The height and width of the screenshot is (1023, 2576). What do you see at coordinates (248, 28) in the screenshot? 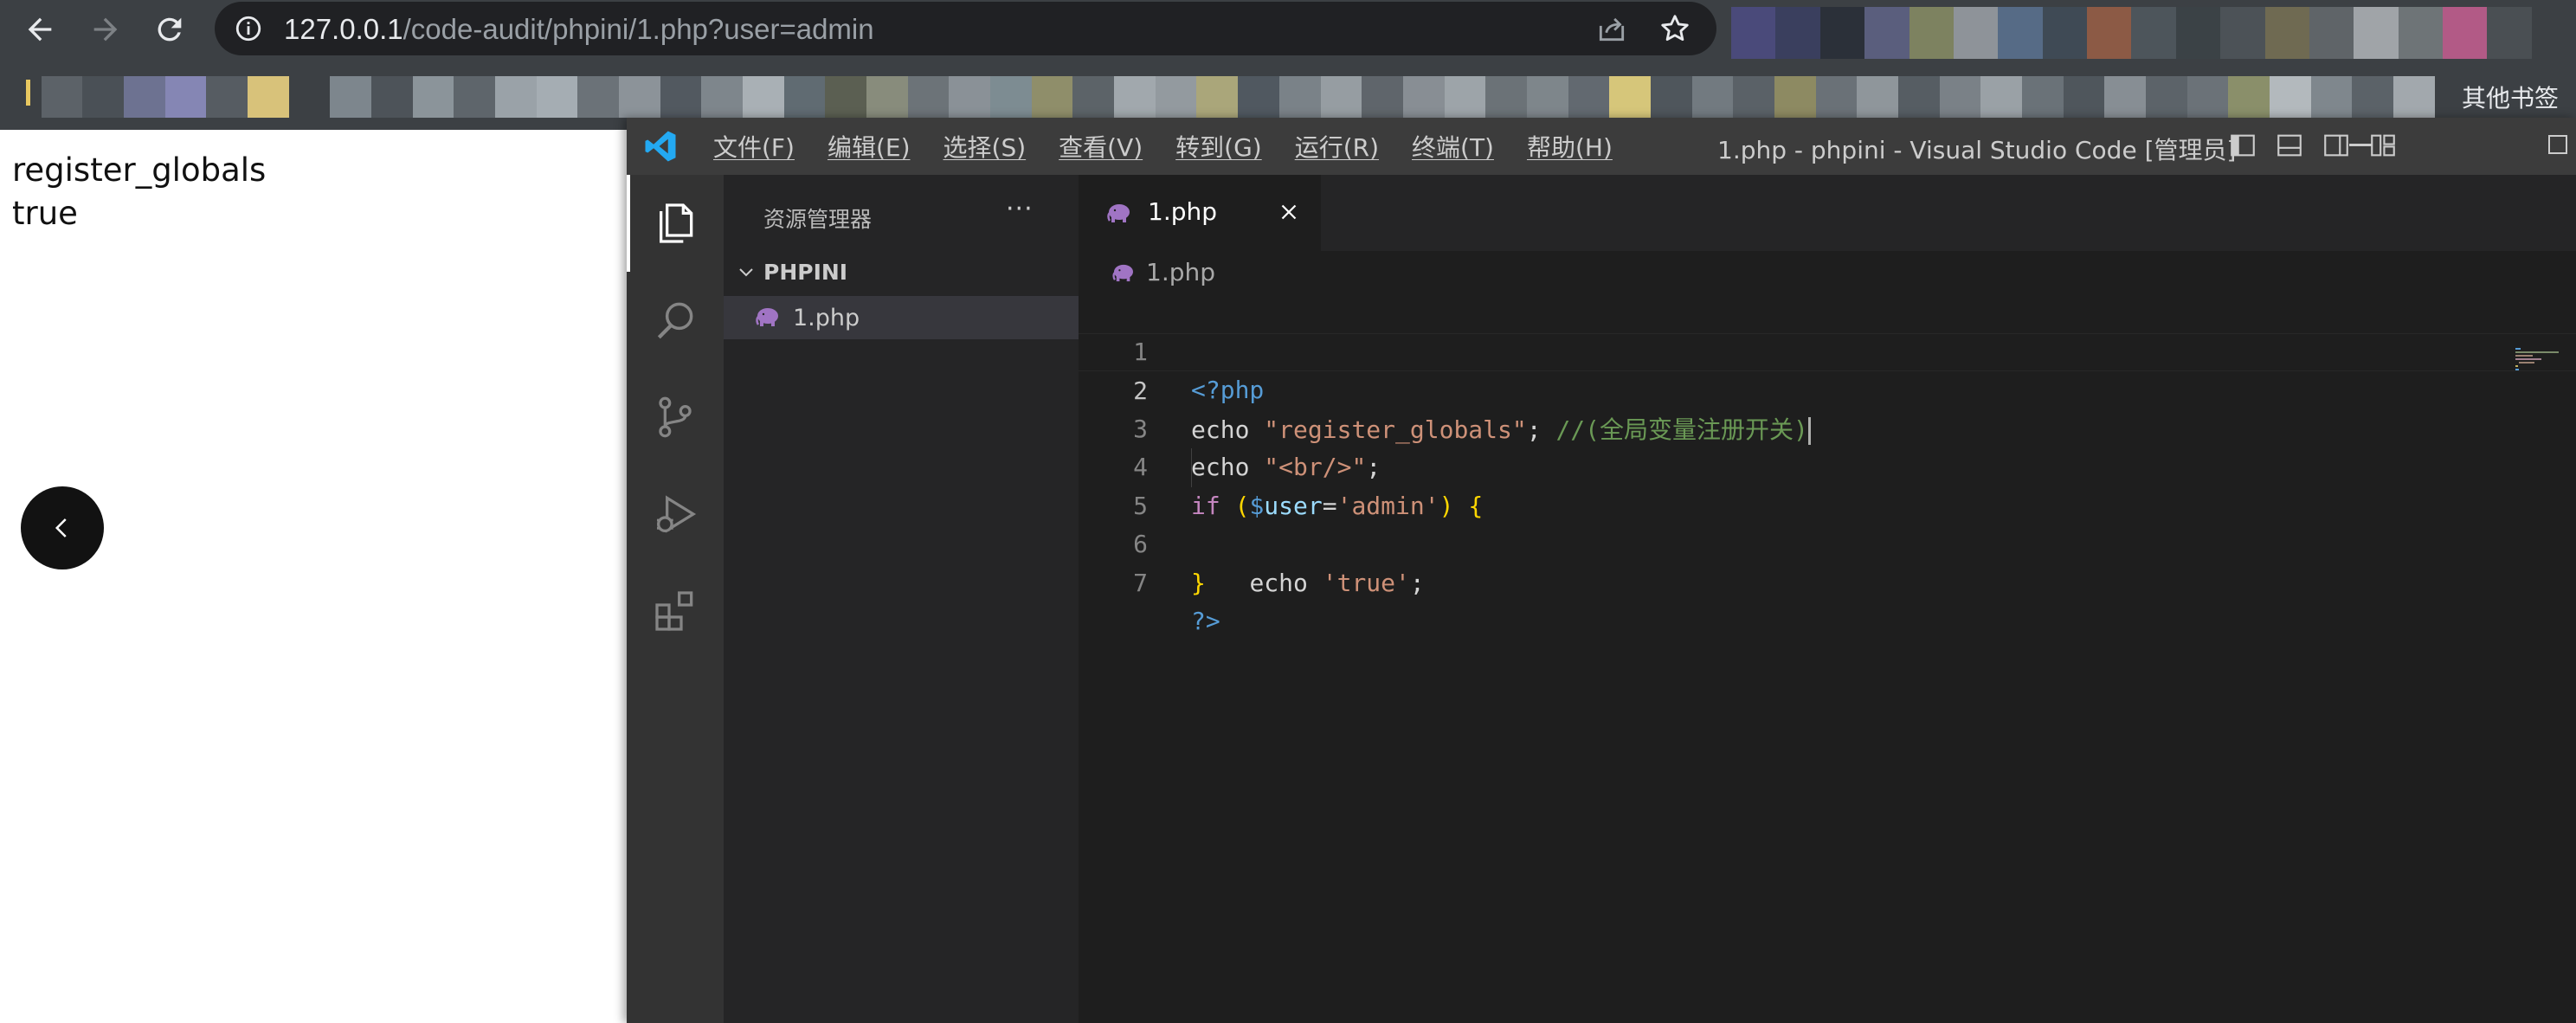
I see `site-info-icon` at bounding box center [248, 28].